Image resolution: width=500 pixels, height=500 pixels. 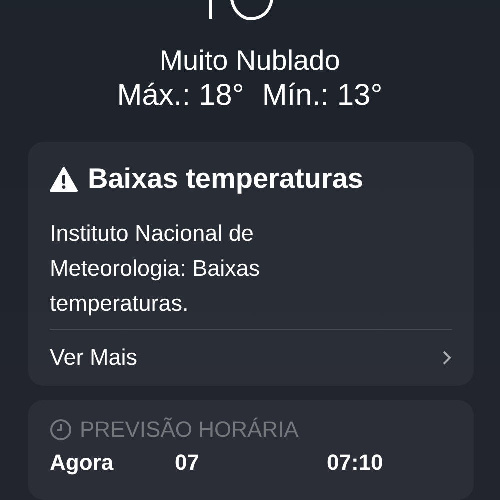 What do you see at coordinates (355, 463) in the screenshot?
I see `hour-label: 07:10` at bounding box center [355, 463].